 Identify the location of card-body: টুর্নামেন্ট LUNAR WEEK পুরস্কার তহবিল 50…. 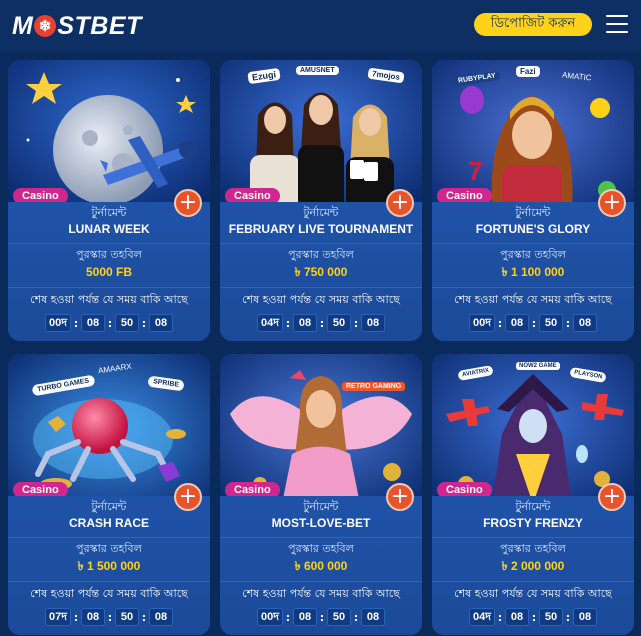
(109, 271).